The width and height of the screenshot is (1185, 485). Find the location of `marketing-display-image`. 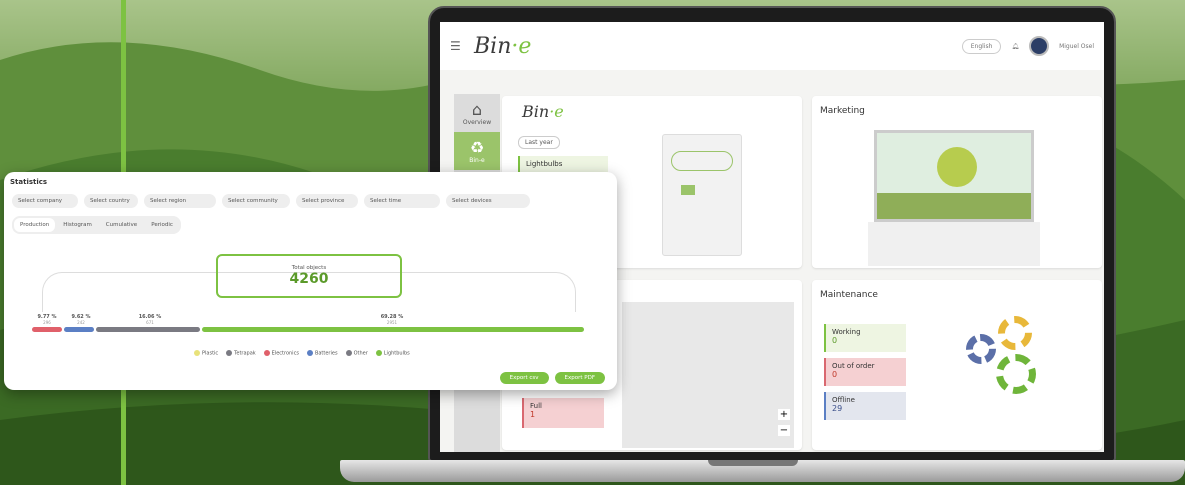

marketing-display-image is located at coordinates (954, 176).